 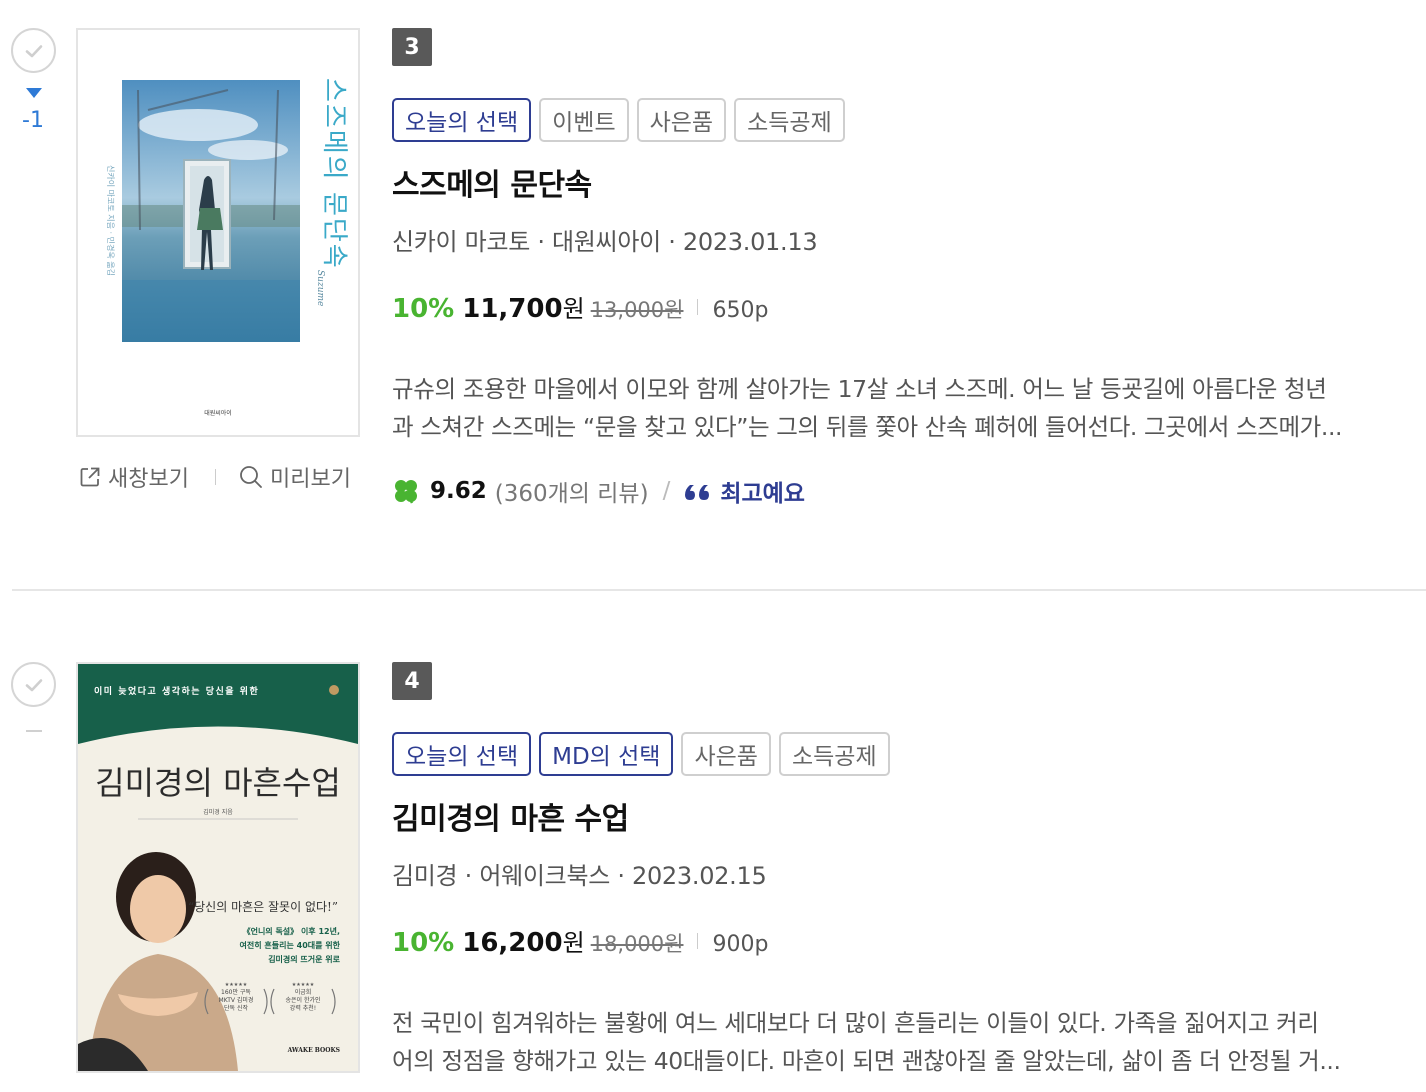 I want to click on price-row: 10% 16,200 원 18,000원 900p, so click(x=907, y=940).